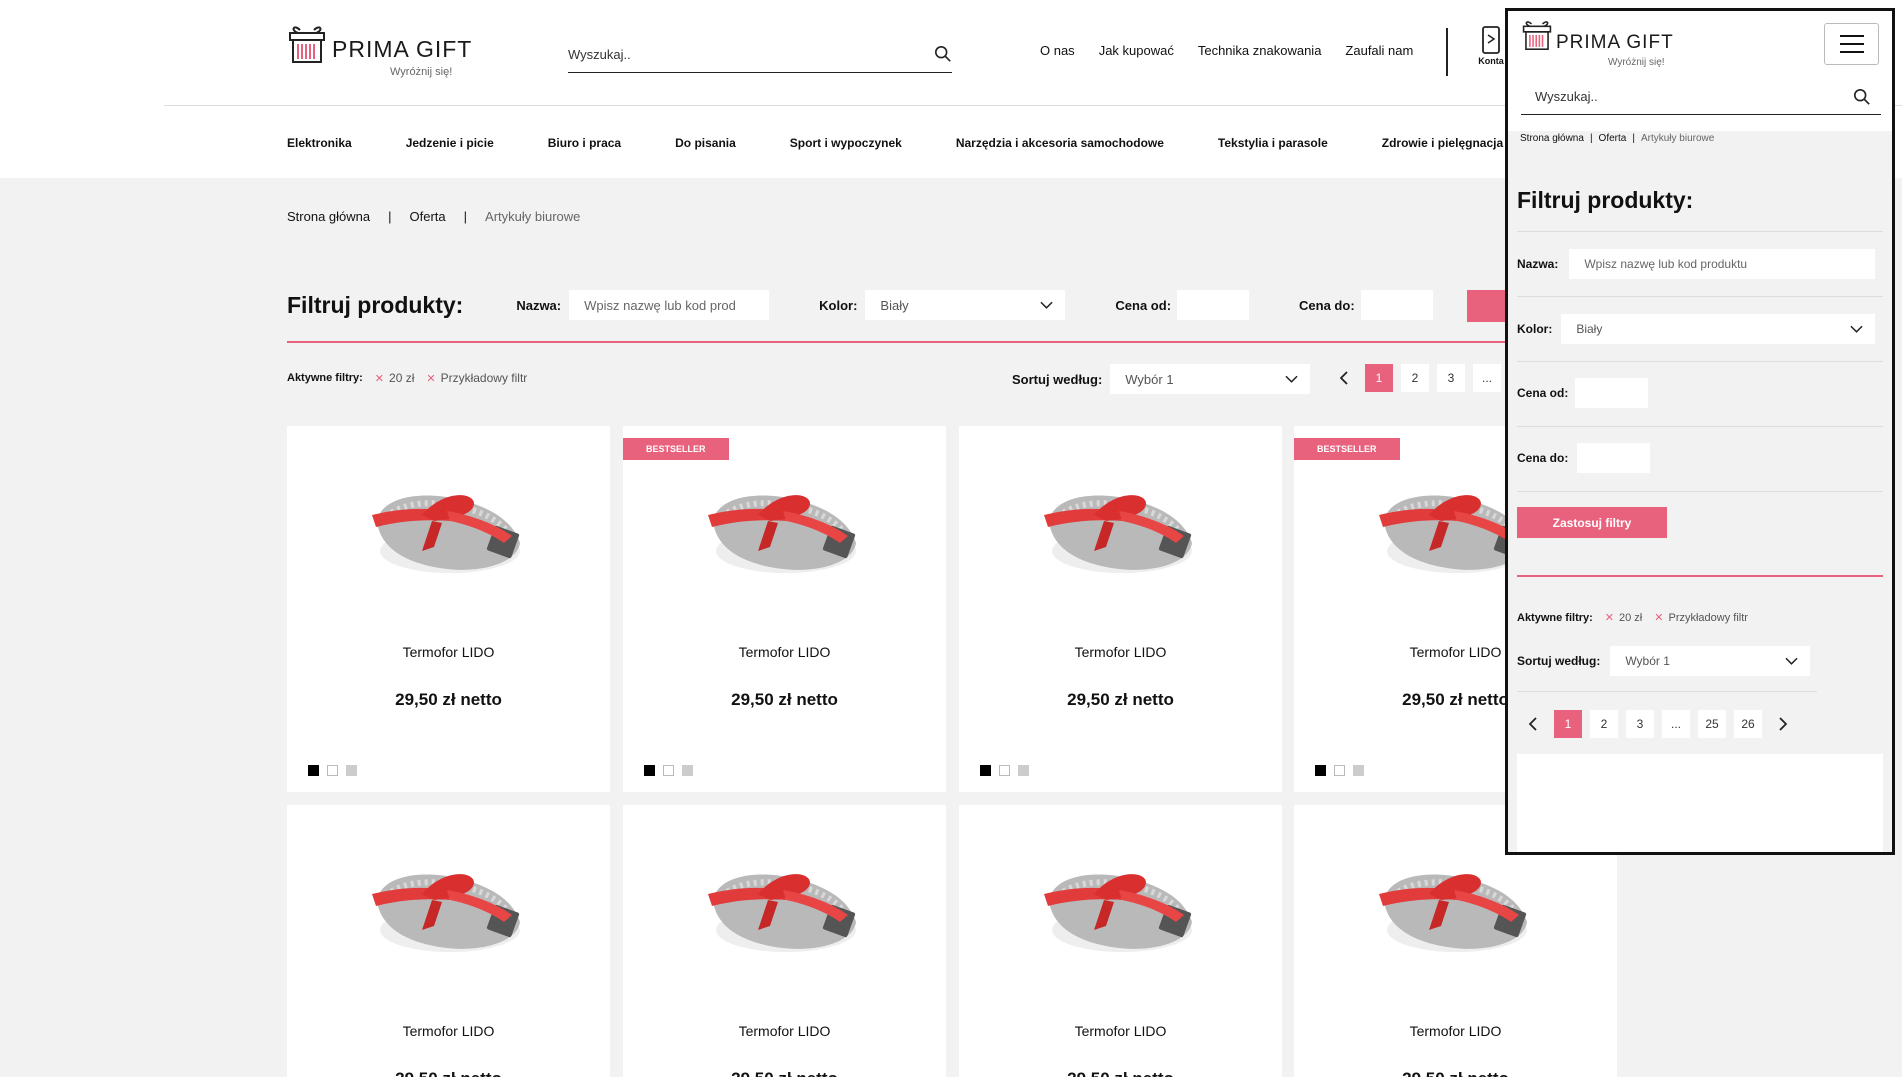  I want to click on category-sport-leisure: Sport i wypoczynek, so click(846, 143).